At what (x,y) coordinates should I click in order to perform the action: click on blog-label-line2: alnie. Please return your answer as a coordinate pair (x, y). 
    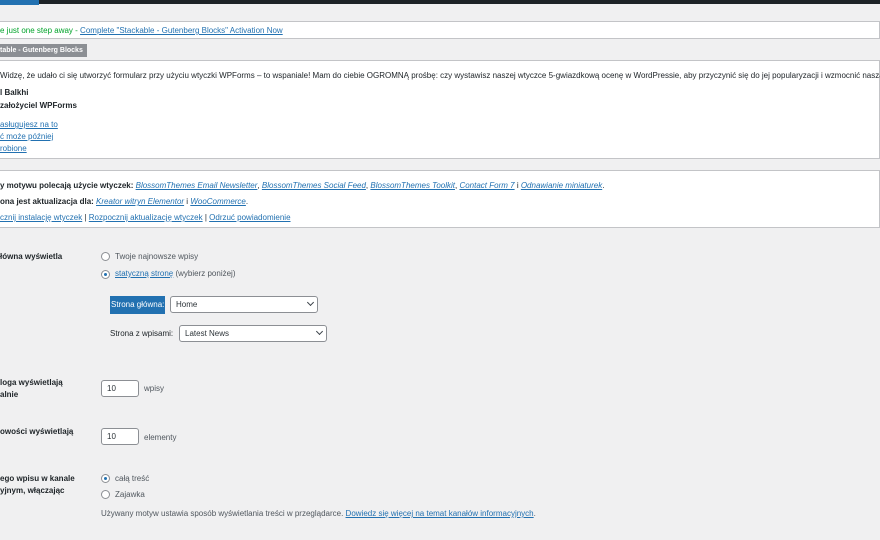
    Looking at the image, I should click on (9, 394).